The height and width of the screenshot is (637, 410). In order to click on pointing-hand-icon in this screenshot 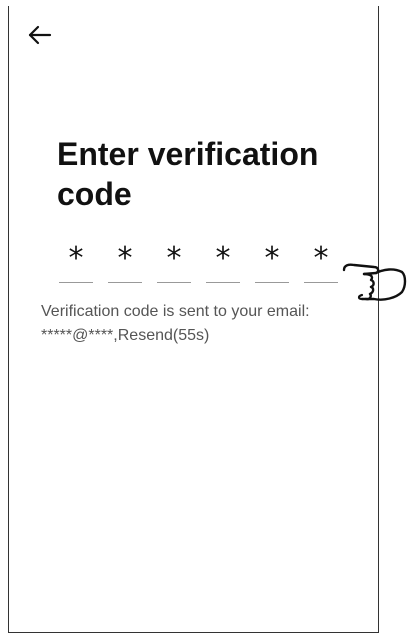, I will do `click(374, 282)`.